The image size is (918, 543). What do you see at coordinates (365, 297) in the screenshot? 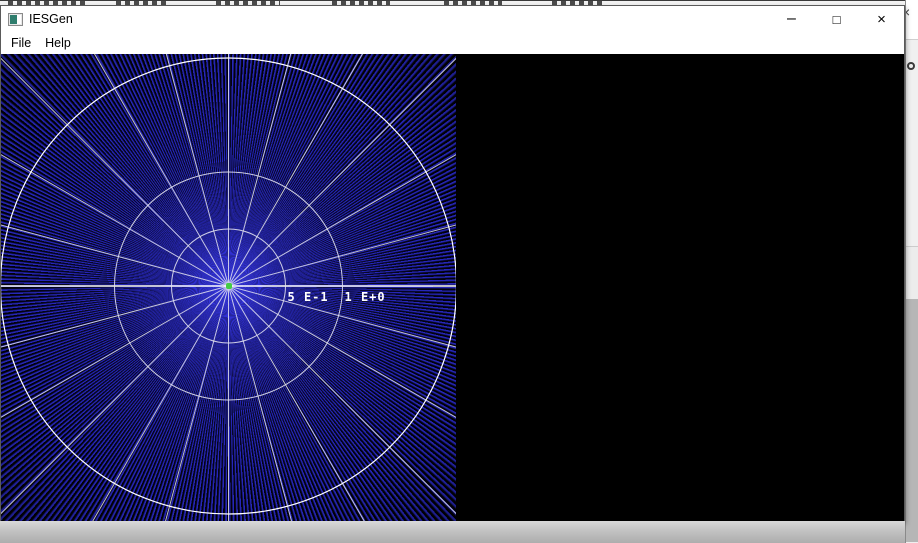
I see `radial-label: 1 E+0` at bounding box center [365, 297].